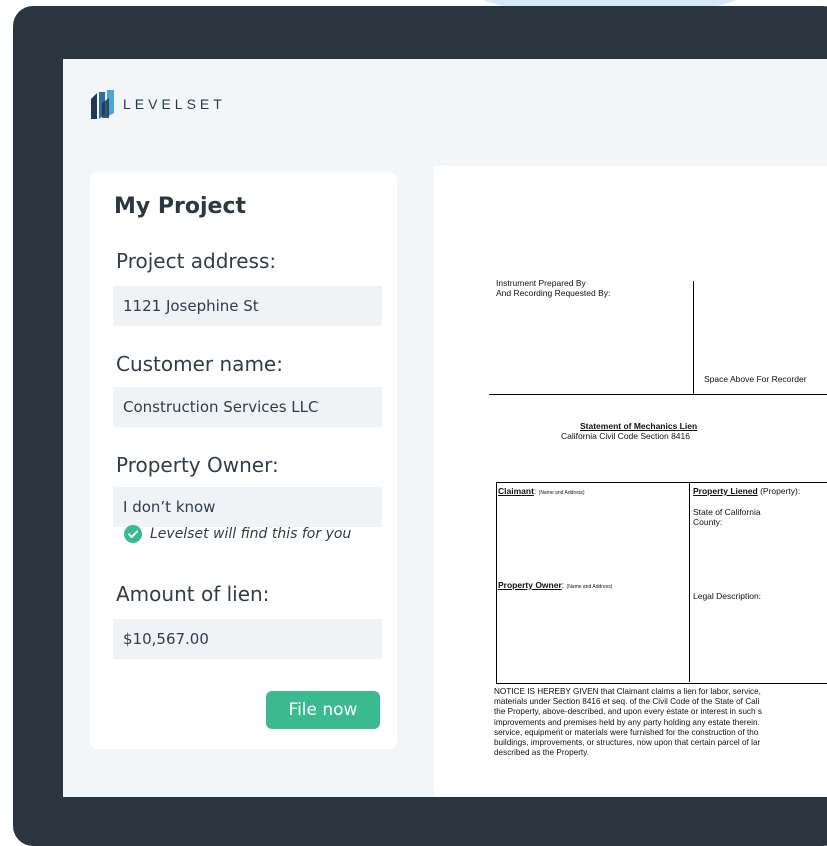  I want to click on levelset-logo-icon, so click(102, 104).